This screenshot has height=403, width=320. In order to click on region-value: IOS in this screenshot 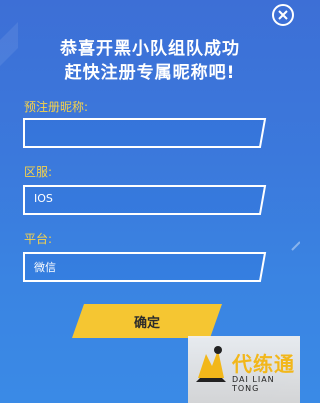, I will do `click(43, 198)`.